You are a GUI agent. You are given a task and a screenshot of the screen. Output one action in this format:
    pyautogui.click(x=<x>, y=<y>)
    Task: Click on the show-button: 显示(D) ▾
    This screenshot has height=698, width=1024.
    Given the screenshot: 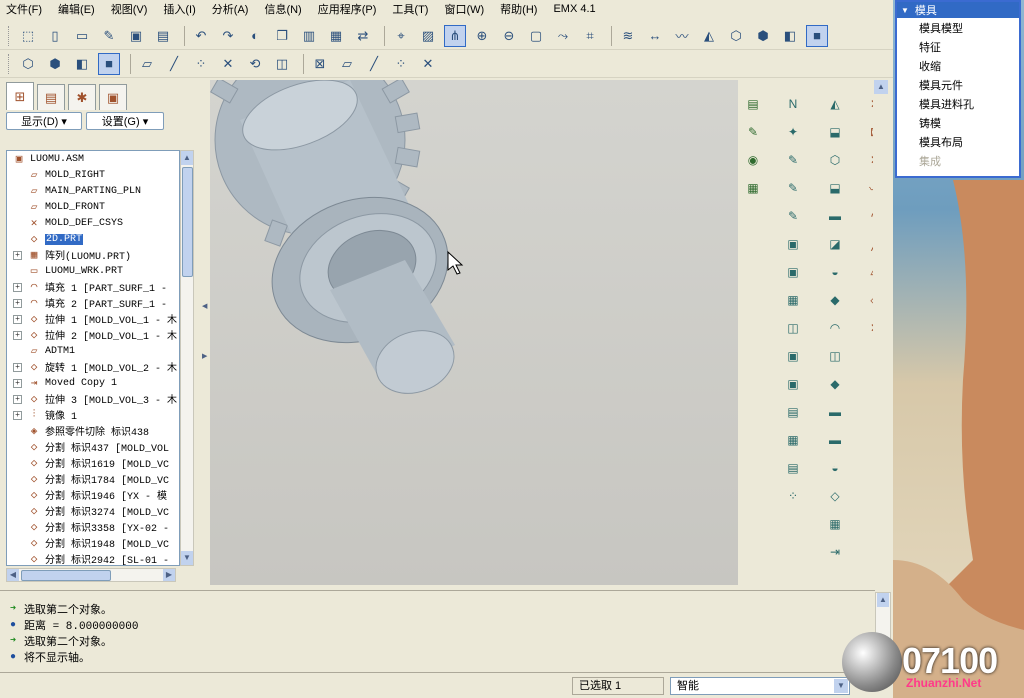 What is the action you would take?
    pyautogui.click(x=44, y=121)
    